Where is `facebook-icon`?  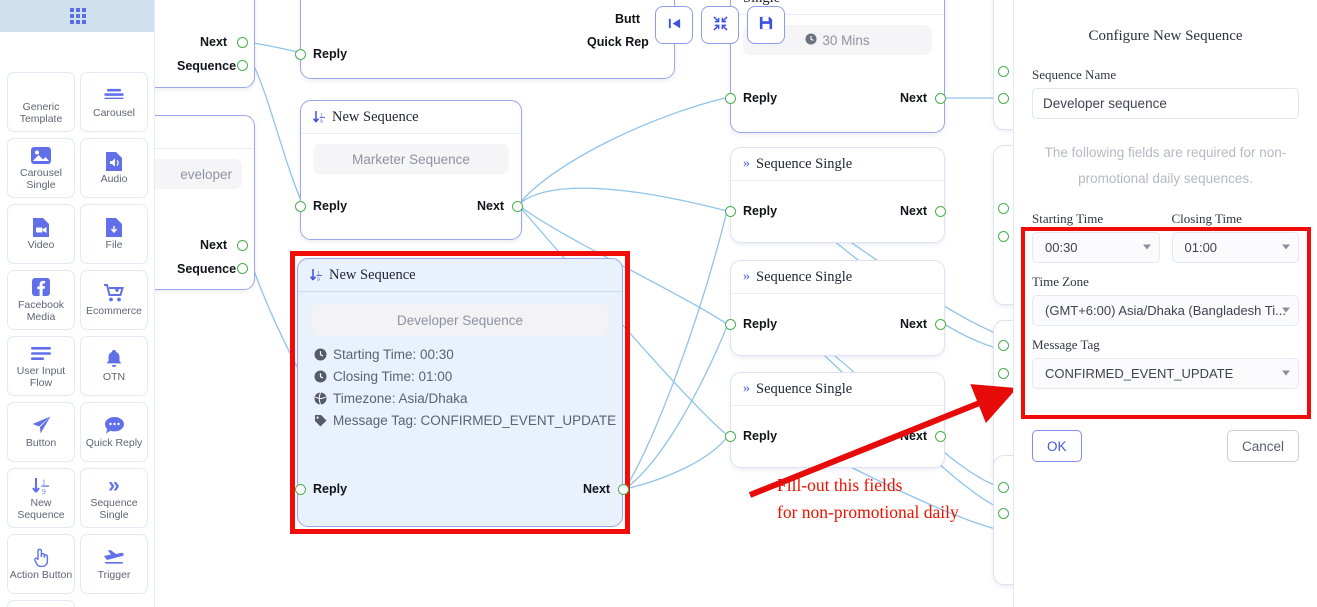
facebook-icon is located at coordinates (41, 287).